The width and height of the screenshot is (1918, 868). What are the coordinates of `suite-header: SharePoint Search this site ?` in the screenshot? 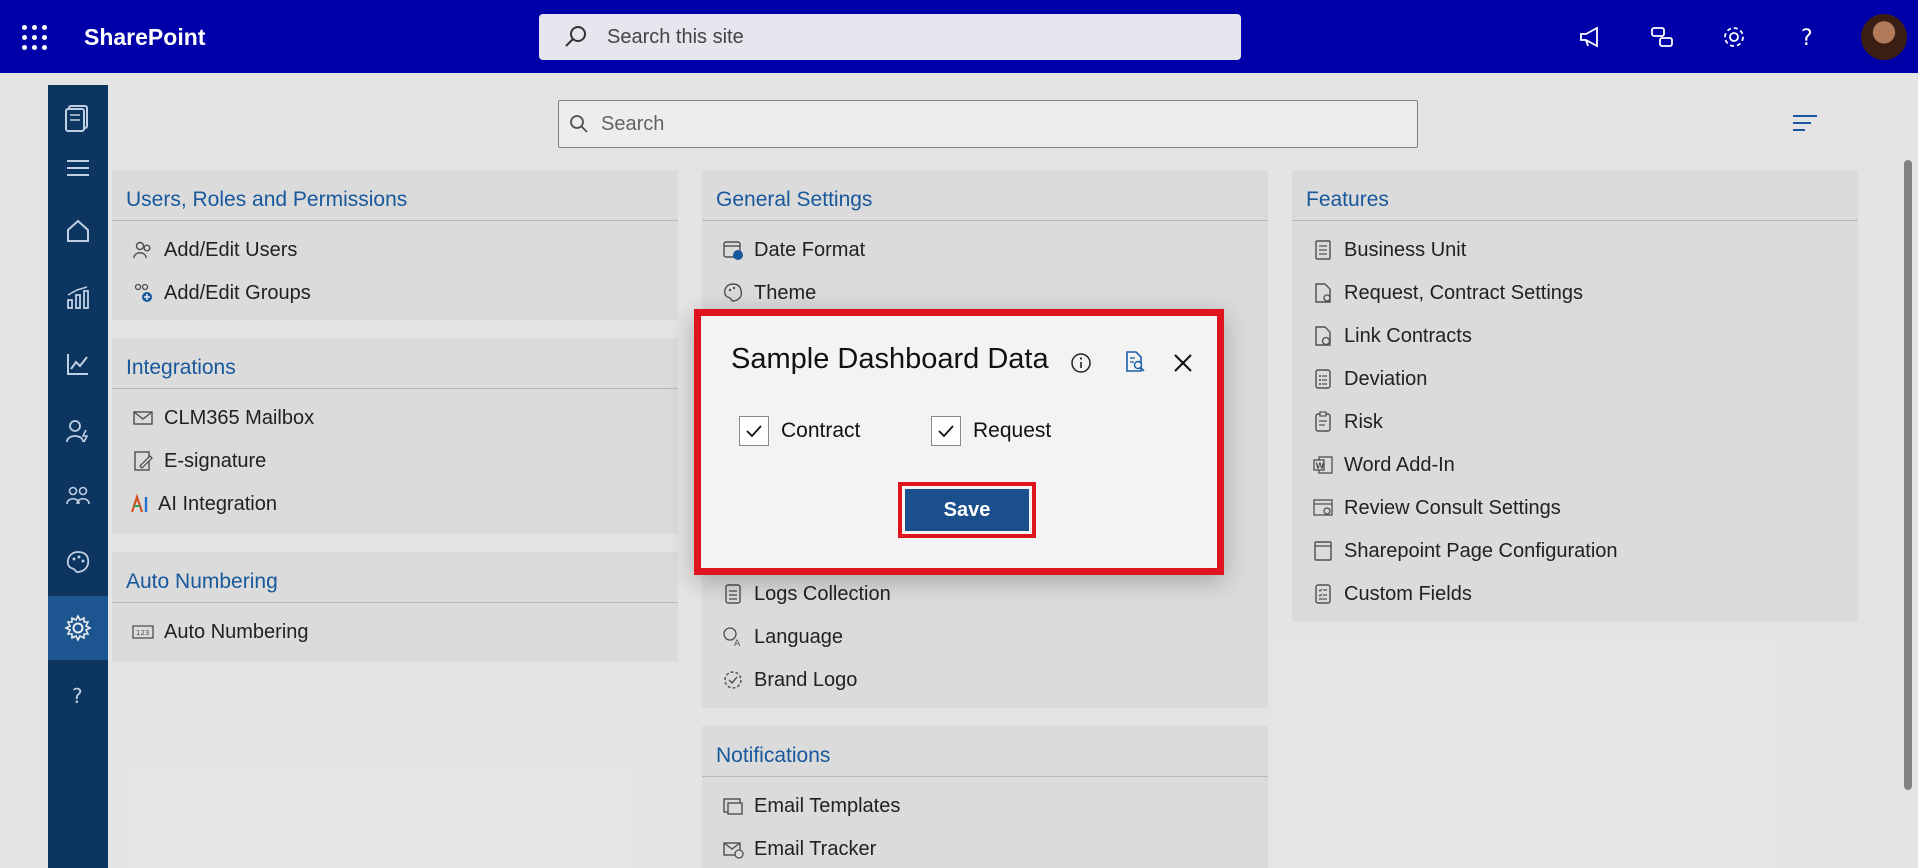 It's located at (959, 36).